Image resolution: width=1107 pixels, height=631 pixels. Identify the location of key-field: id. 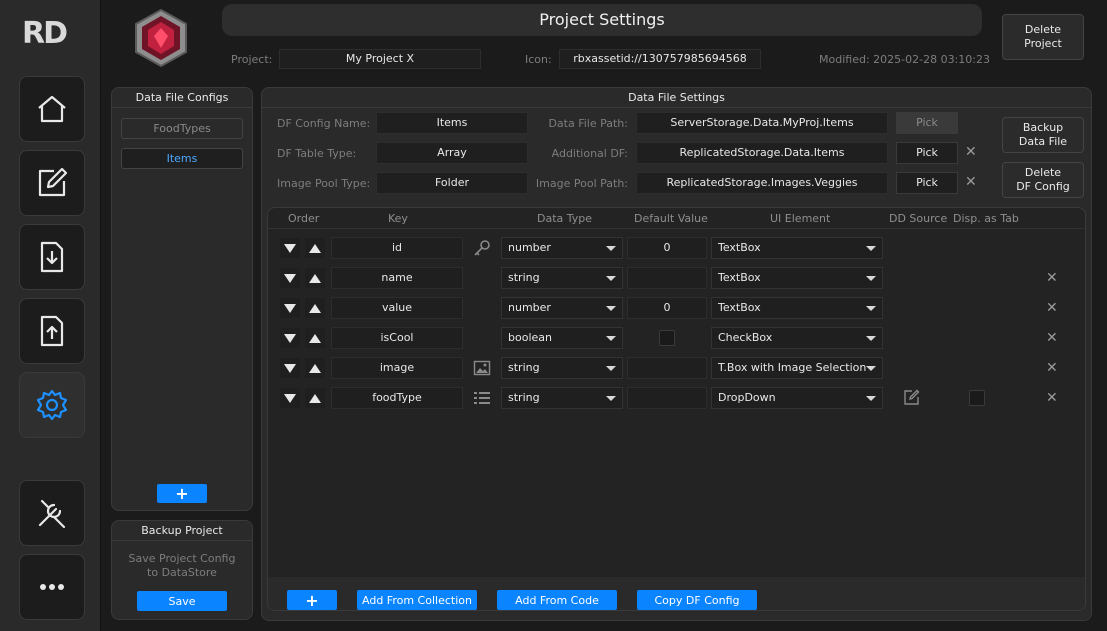
(397, 248).